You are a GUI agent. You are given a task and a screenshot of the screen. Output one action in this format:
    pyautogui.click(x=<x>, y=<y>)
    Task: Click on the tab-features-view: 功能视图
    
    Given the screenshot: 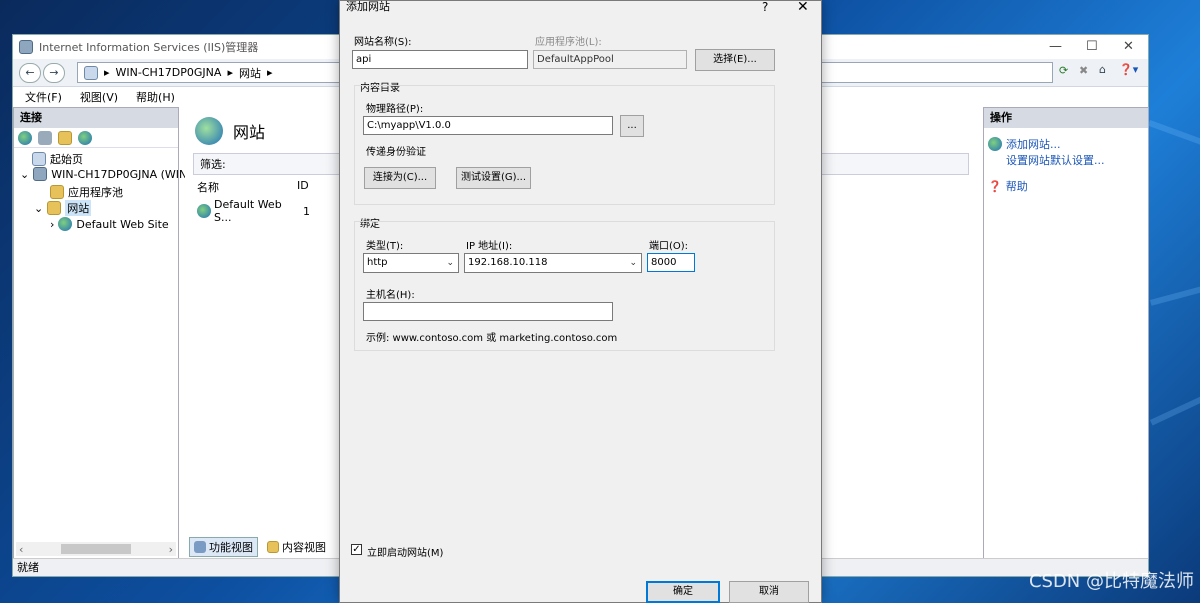 What is the action you would take?
    pyautogui.click(x=223, y=547)
    